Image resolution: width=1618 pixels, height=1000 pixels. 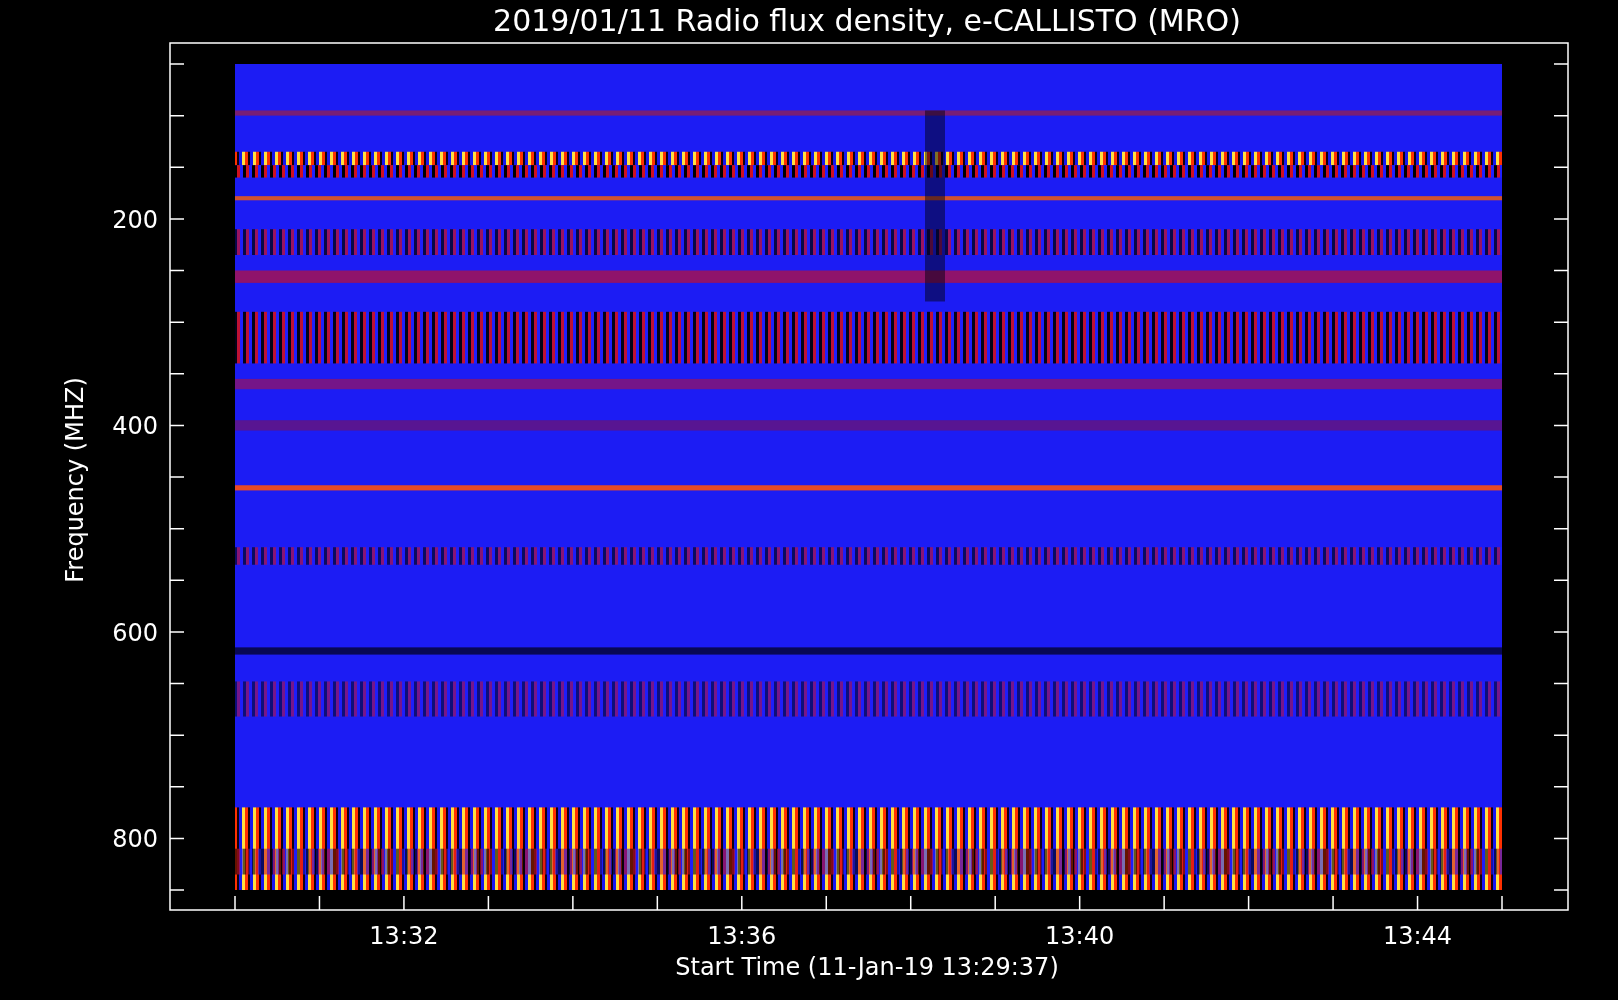 What do you see at coordinates (742, 936) in the screenshot?
I see `x-tick-label: 13:36` at bounding box center [742, 936].